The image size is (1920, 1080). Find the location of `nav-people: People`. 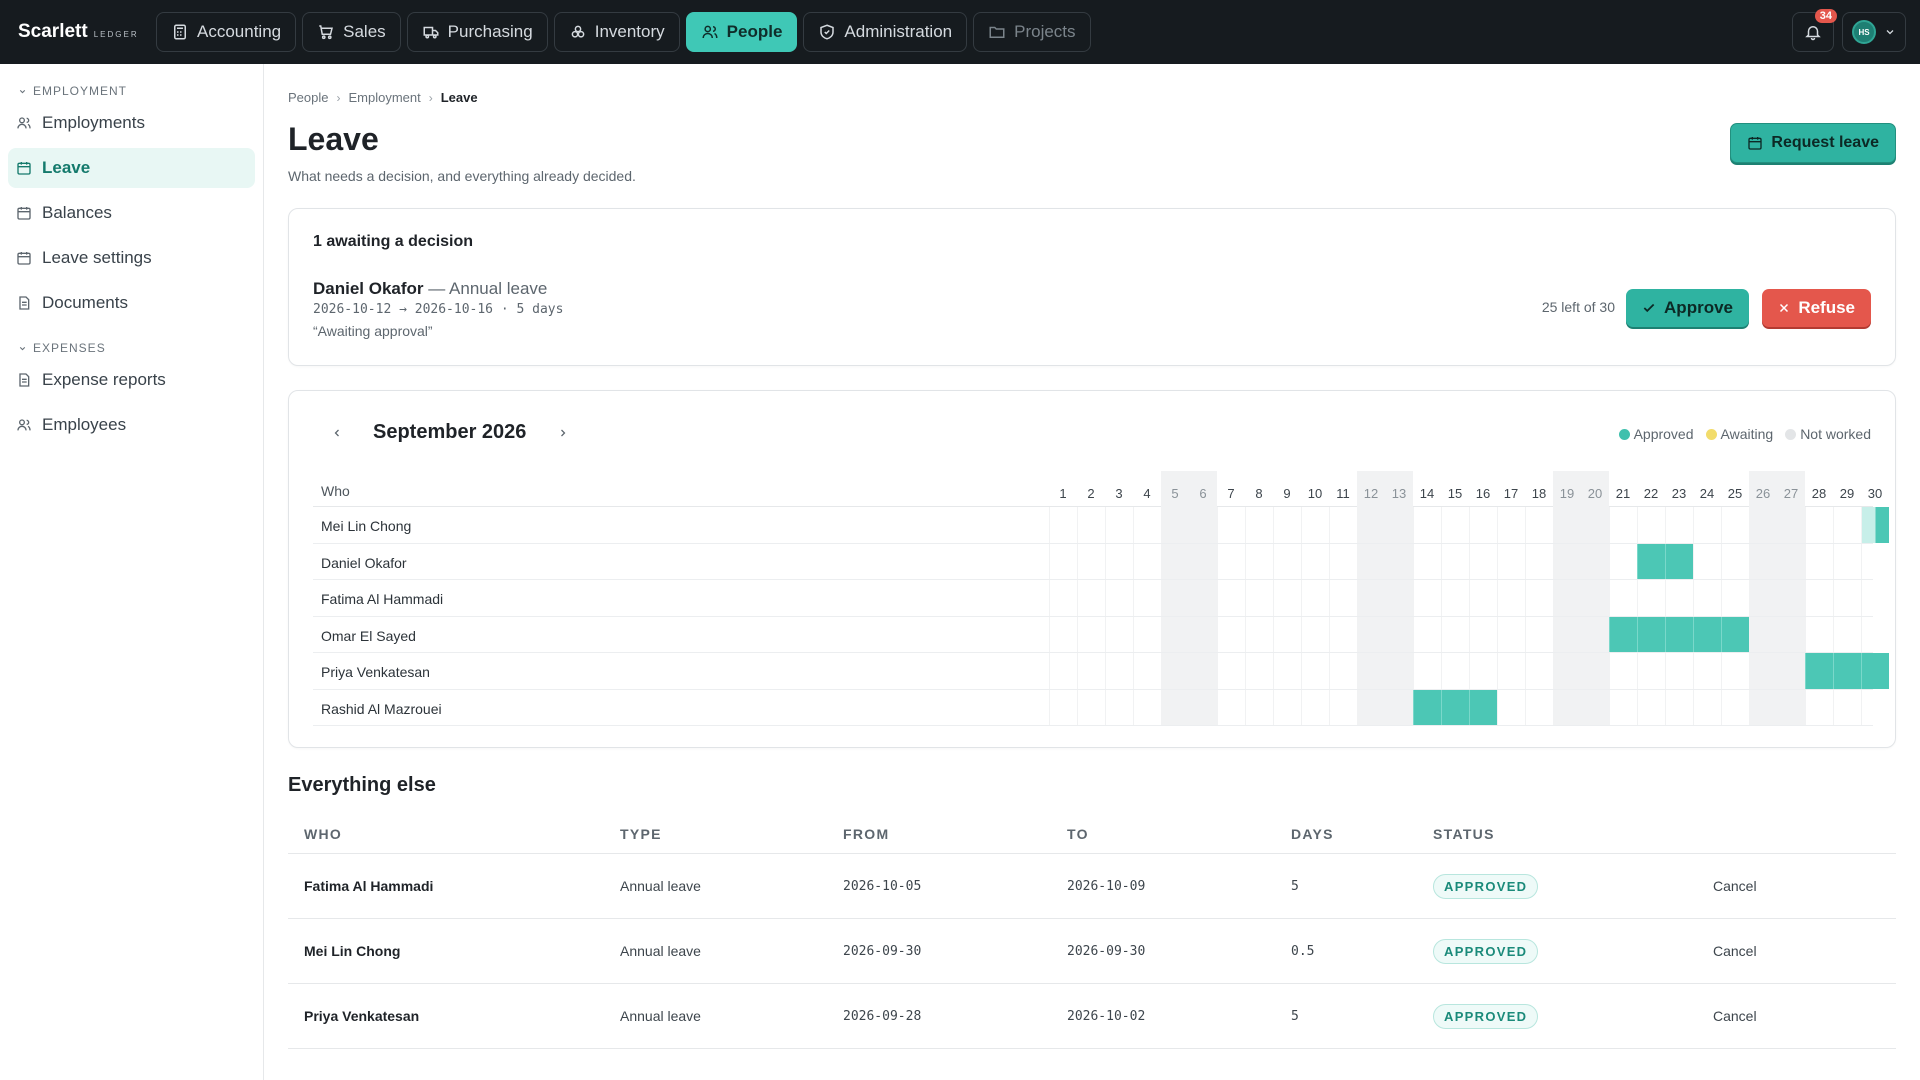

nav-people: People is located at coordinates (741, 32).